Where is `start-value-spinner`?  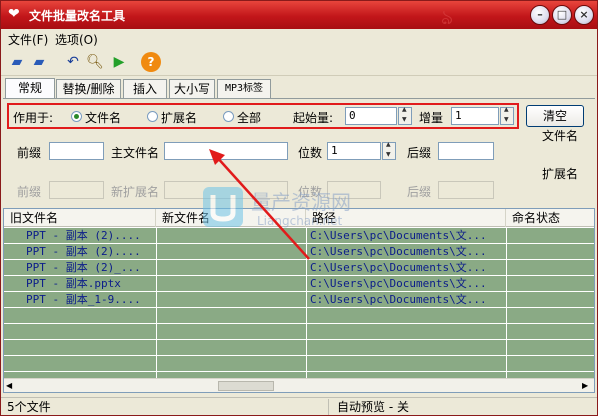 start-value-spinner is located at coordinates (405, 115).